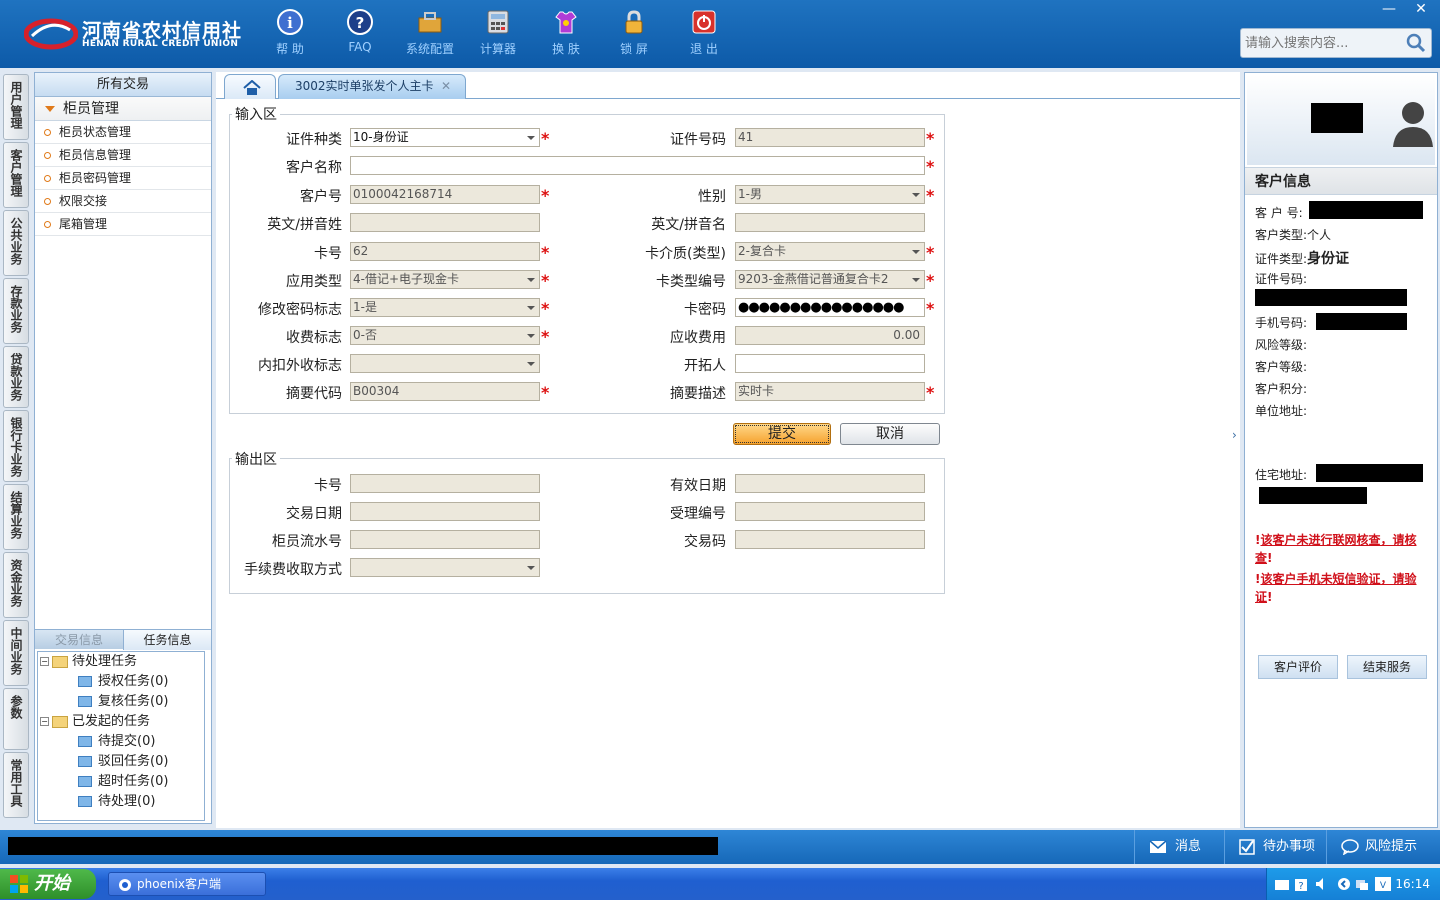 The width and height of the screenshot is (1440, 900). Describe the element at coordinates (1344, 884) in the screenshot. I see `arrow-icon` at that location.